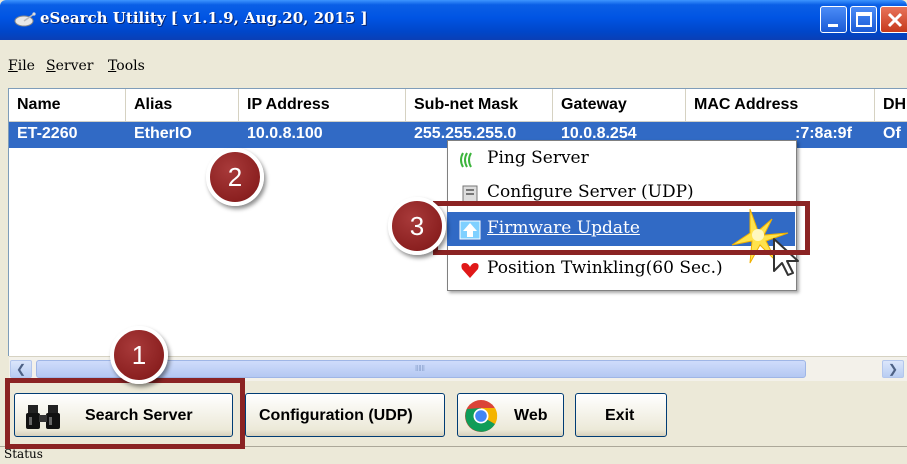  What do you see at coordinates (833, 25) in the screenshot?
I see `minimize-icon` at bounding box center [833, 25].